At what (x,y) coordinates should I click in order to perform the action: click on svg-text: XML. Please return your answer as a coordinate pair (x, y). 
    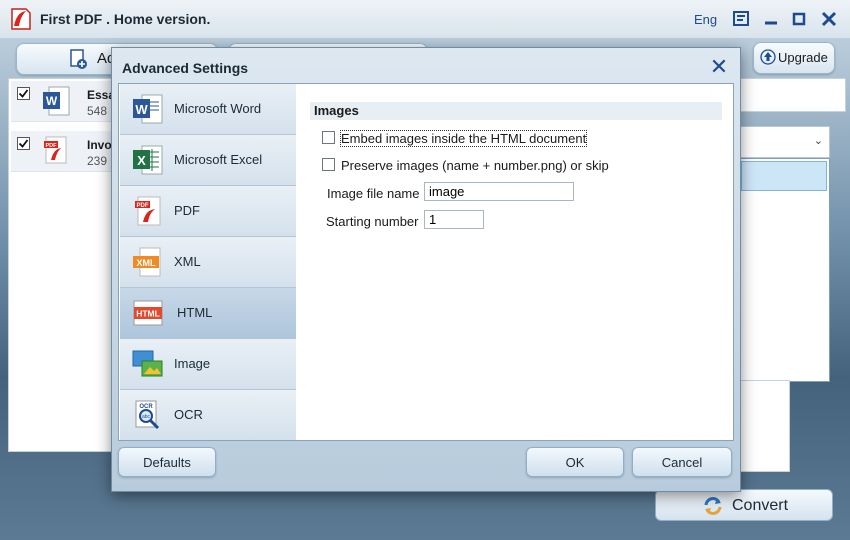
    Looking at the image, I should click on (147, 263).